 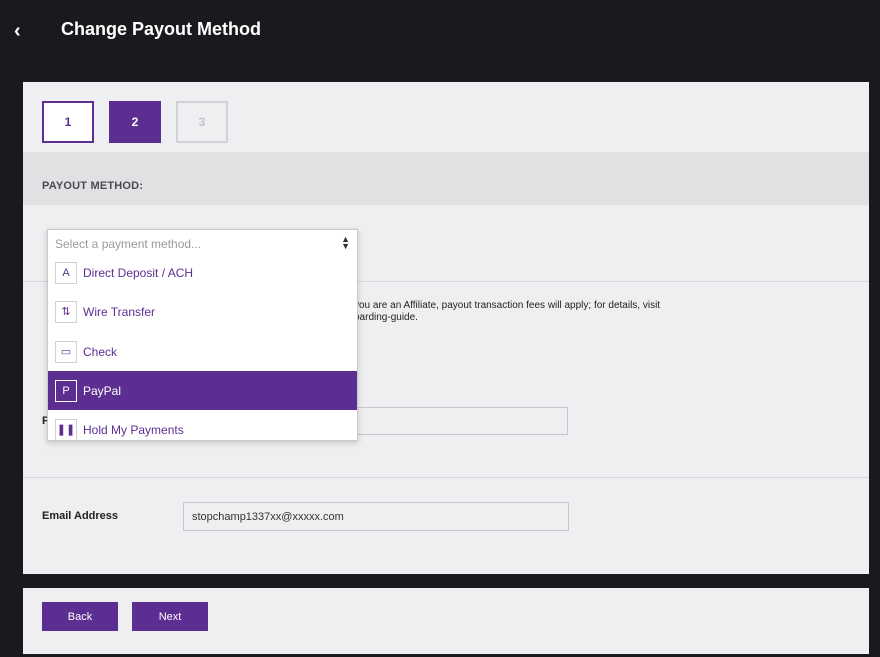 I want to click on chevron-left-icon: ‹, so click(x=24, y=31).